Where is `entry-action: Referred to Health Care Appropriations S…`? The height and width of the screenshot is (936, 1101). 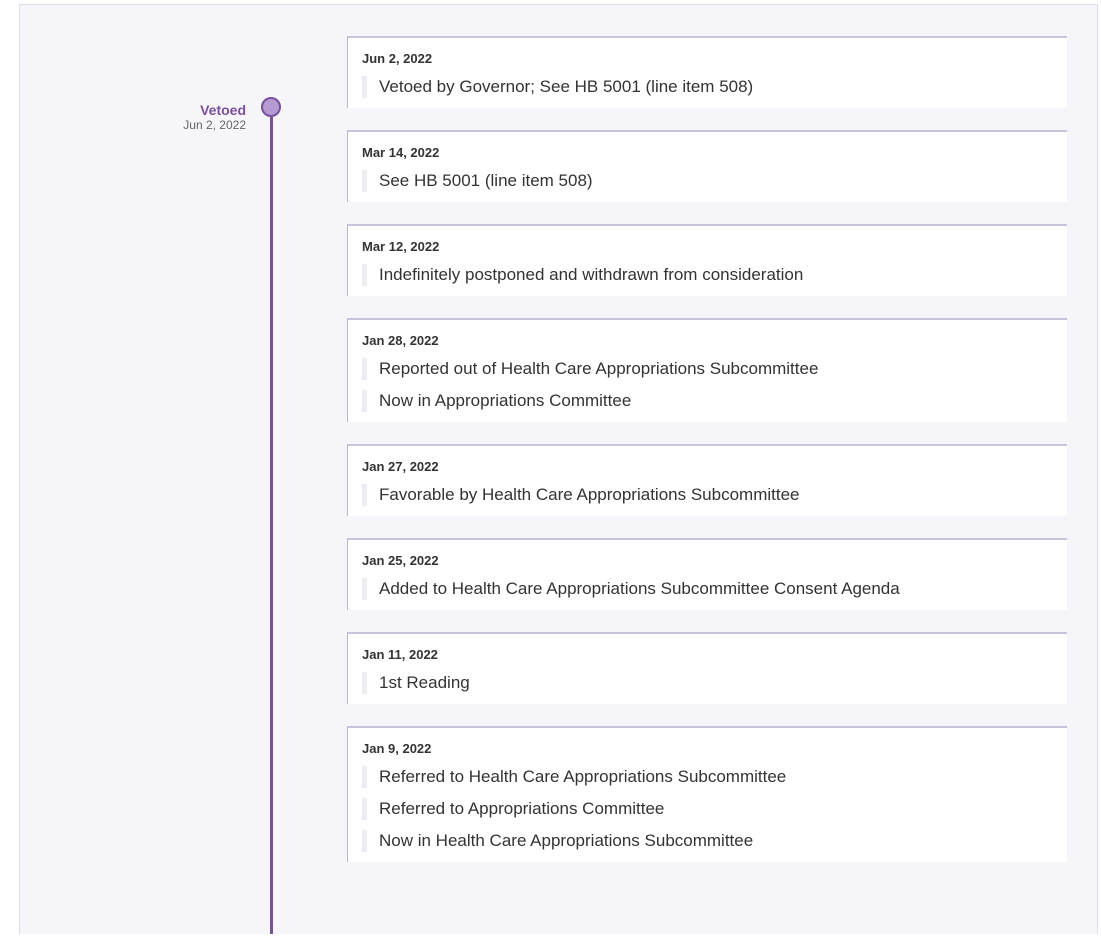 entry-action: Referred to Health Care Appropriations S… is located at coordinates (714, 777).